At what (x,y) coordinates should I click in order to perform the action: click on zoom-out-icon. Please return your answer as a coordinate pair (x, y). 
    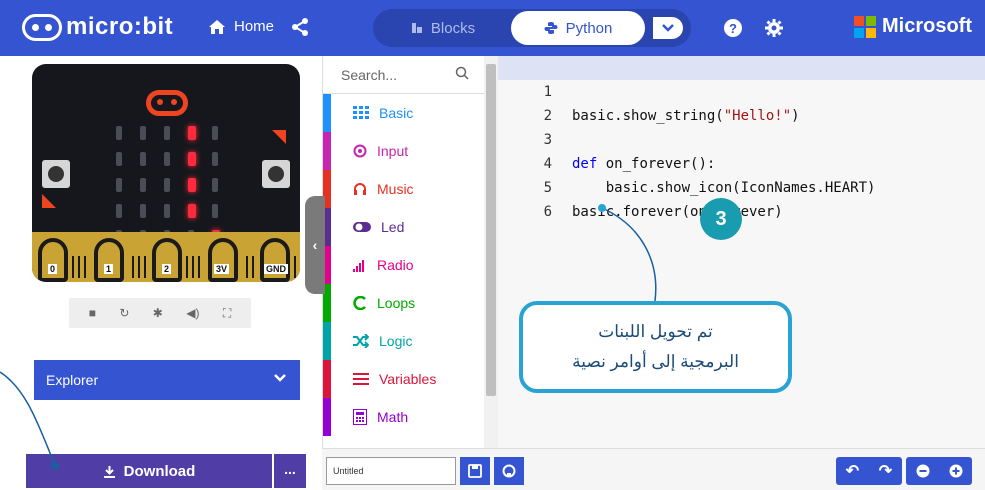
    Looking at the image, I should click on (923, 471).